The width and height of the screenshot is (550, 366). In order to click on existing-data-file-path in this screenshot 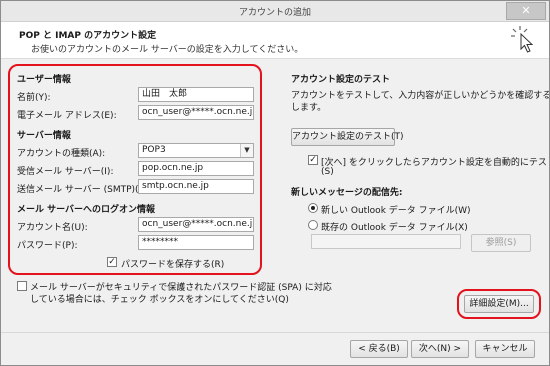, I will do `click(386, 241)`.